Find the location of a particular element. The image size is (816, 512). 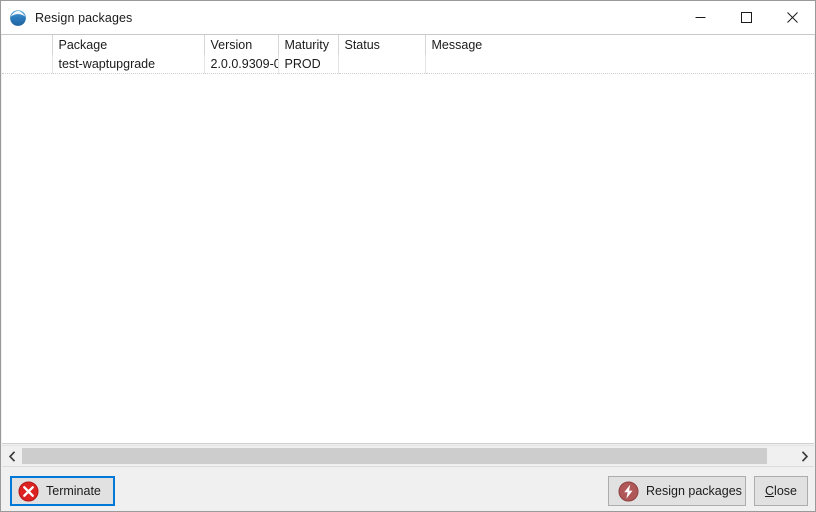

title-bar: Resign packages is located at coordinates (408, 18).